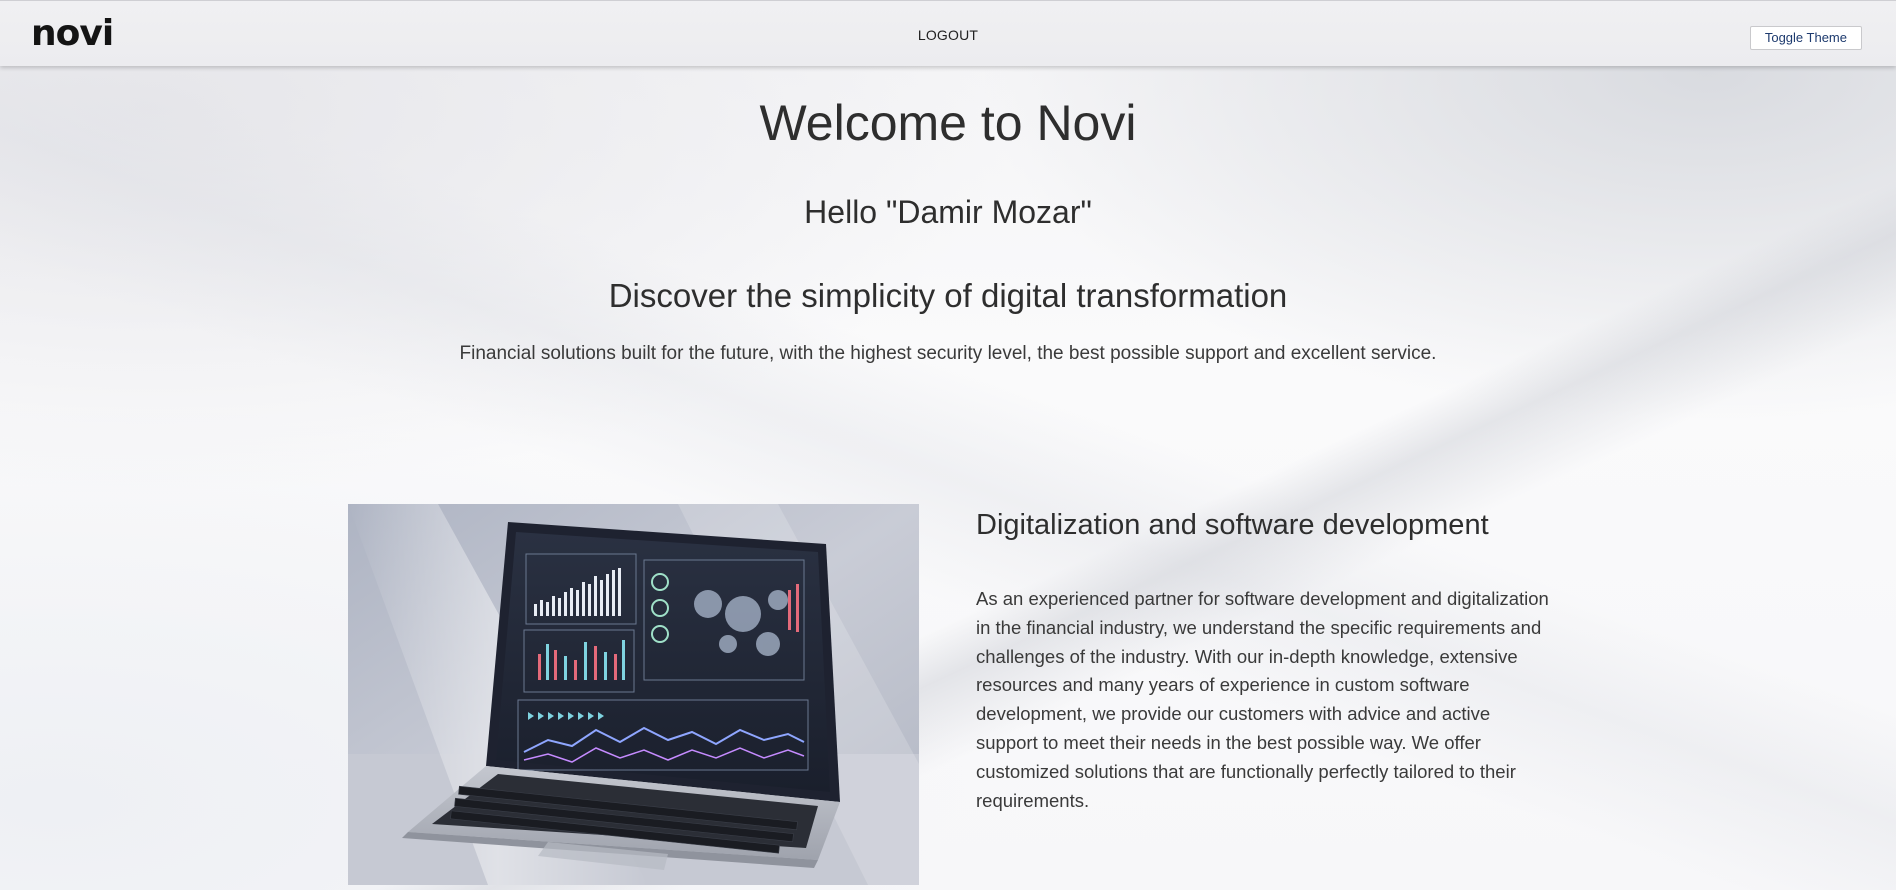  I want to click on laptop-dashboard-image, so click(633, 694).